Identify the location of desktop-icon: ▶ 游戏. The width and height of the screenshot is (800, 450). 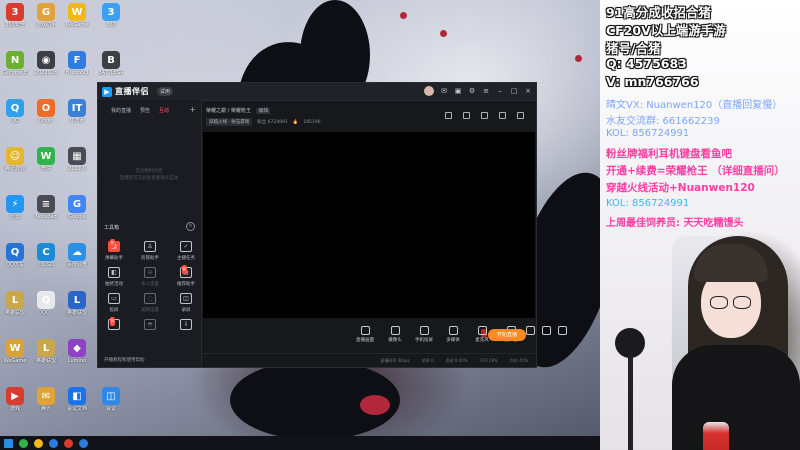
(15, 402).